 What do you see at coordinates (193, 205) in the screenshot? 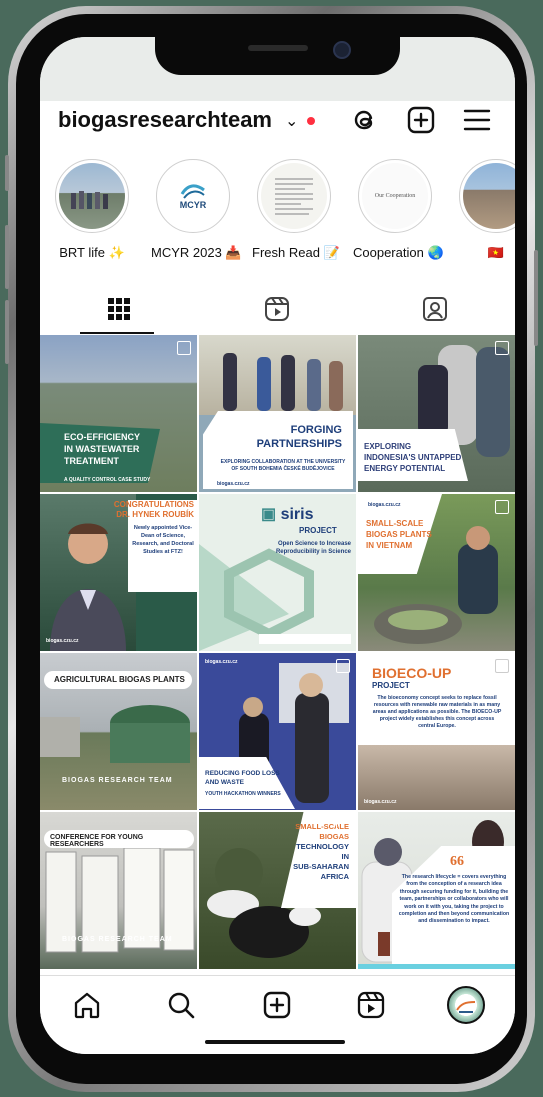
I see `mcyr-logo-text: MCYR` at bounding box center [193, 205].